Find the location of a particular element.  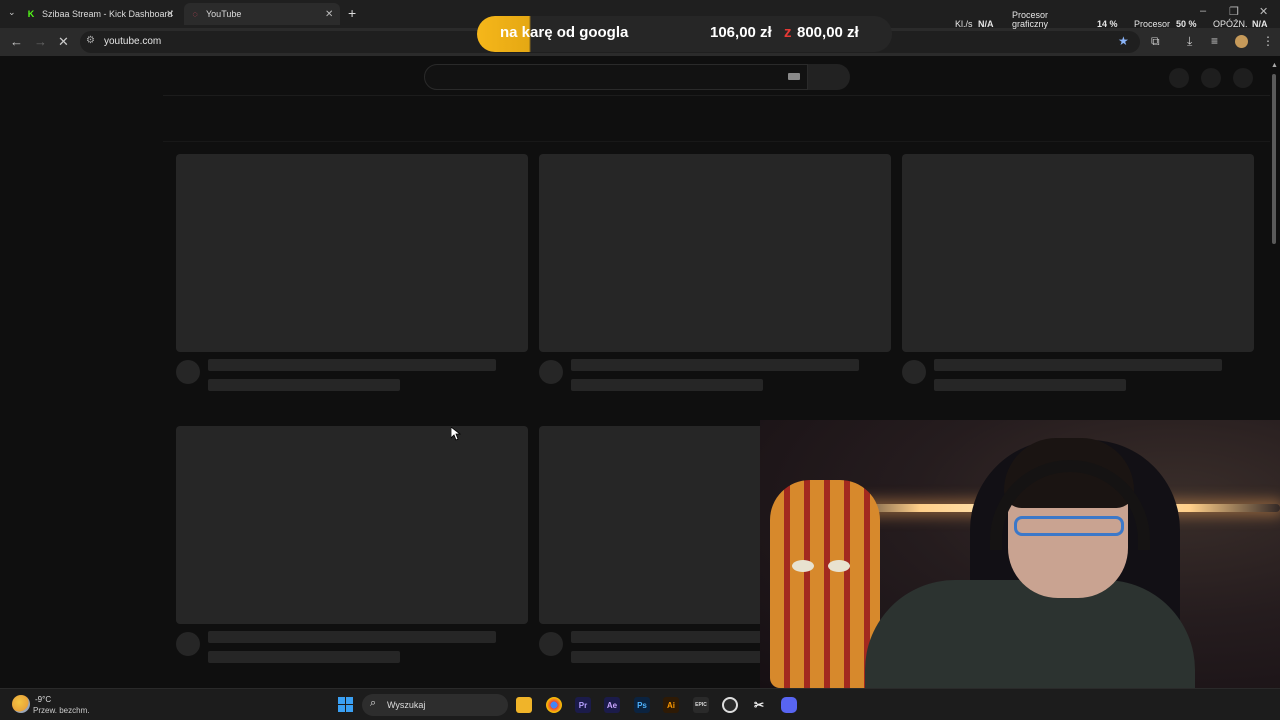

start-button-icon is located at coordinates (345, 704).